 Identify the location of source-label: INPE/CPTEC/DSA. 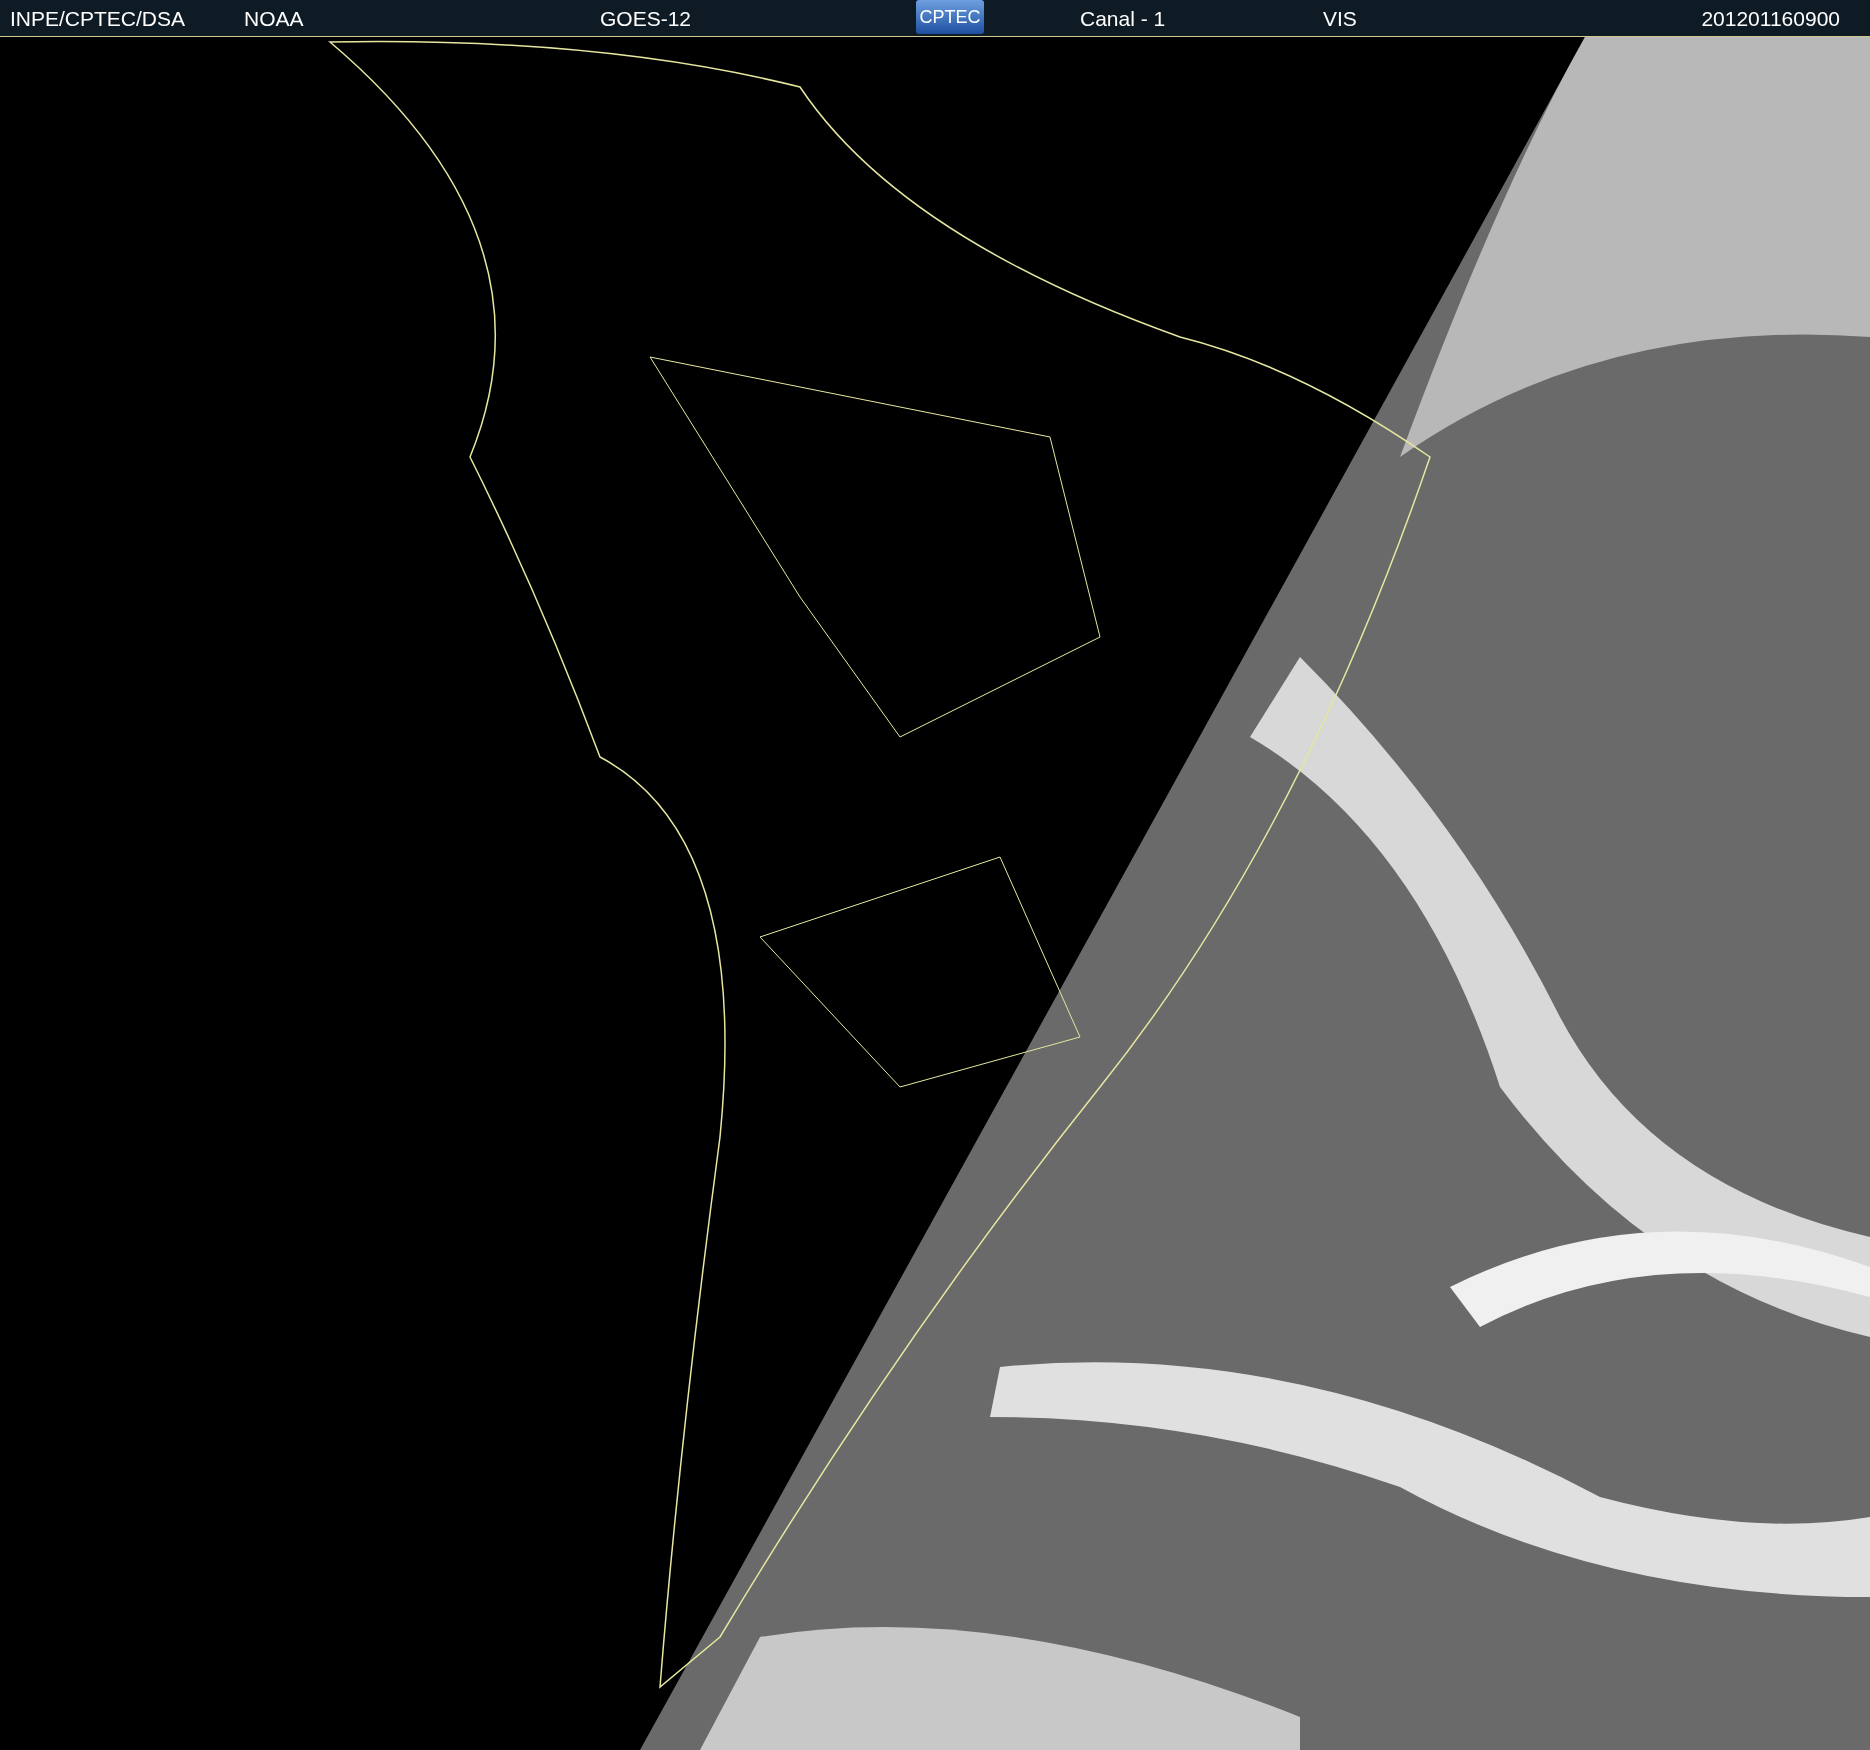
(98, 19).